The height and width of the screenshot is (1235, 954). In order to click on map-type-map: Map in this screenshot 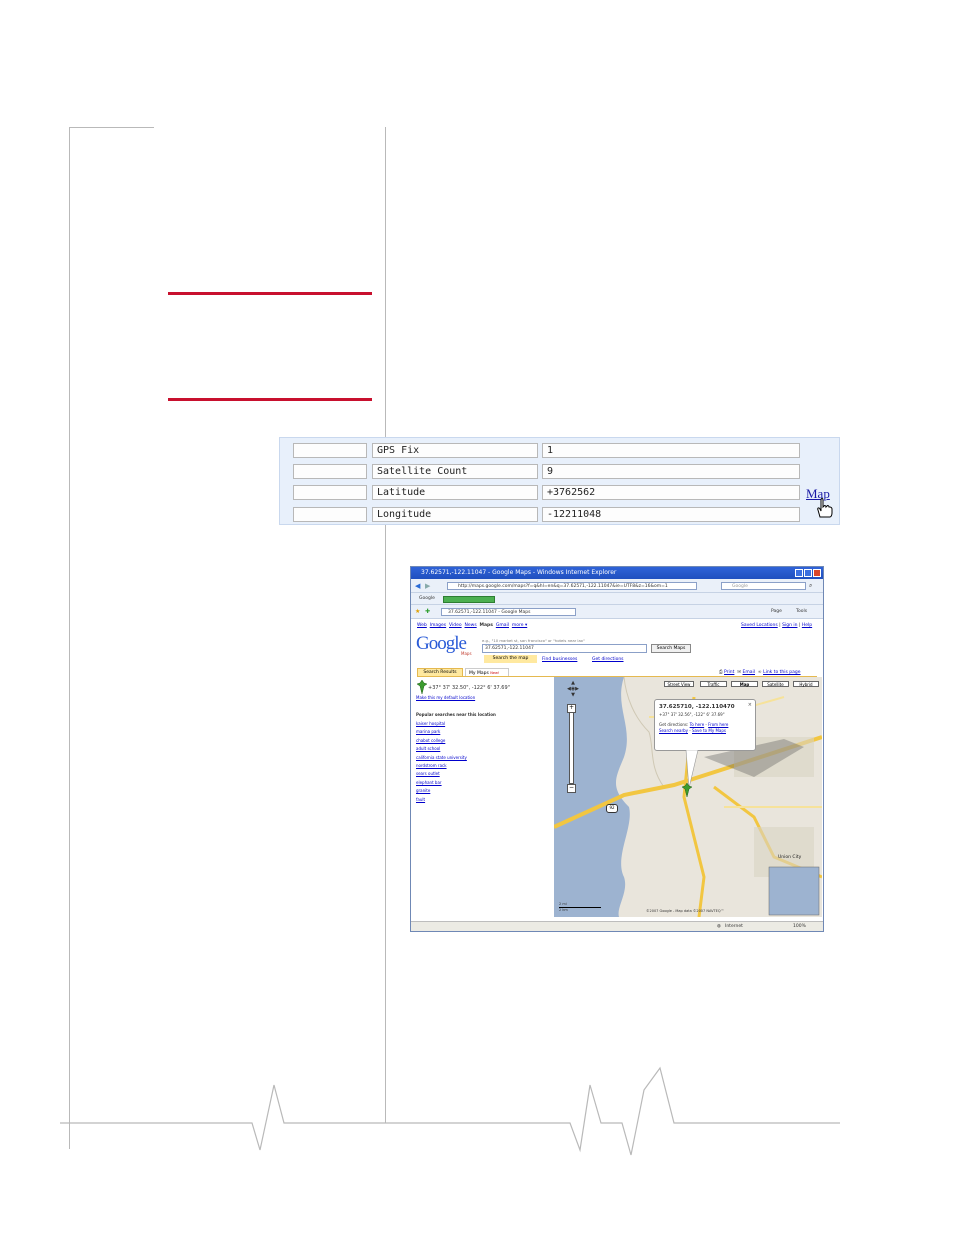, I will do `click(744, 684)`.